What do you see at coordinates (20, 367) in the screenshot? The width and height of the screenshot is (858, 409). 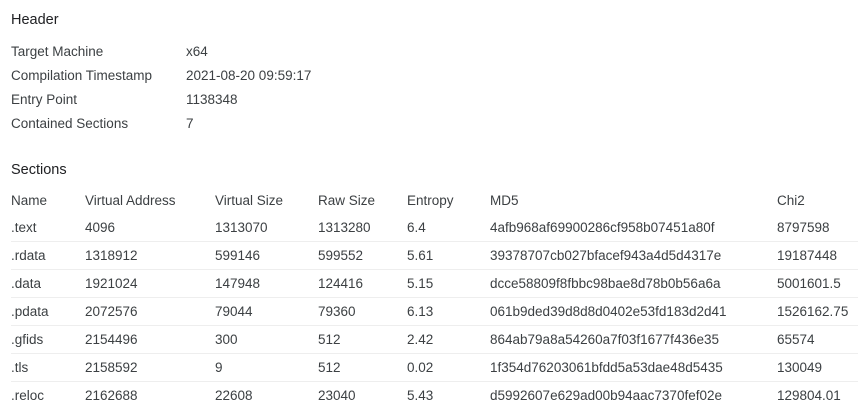 I see `cell-name: .tls` at bounding box center [20, 367].